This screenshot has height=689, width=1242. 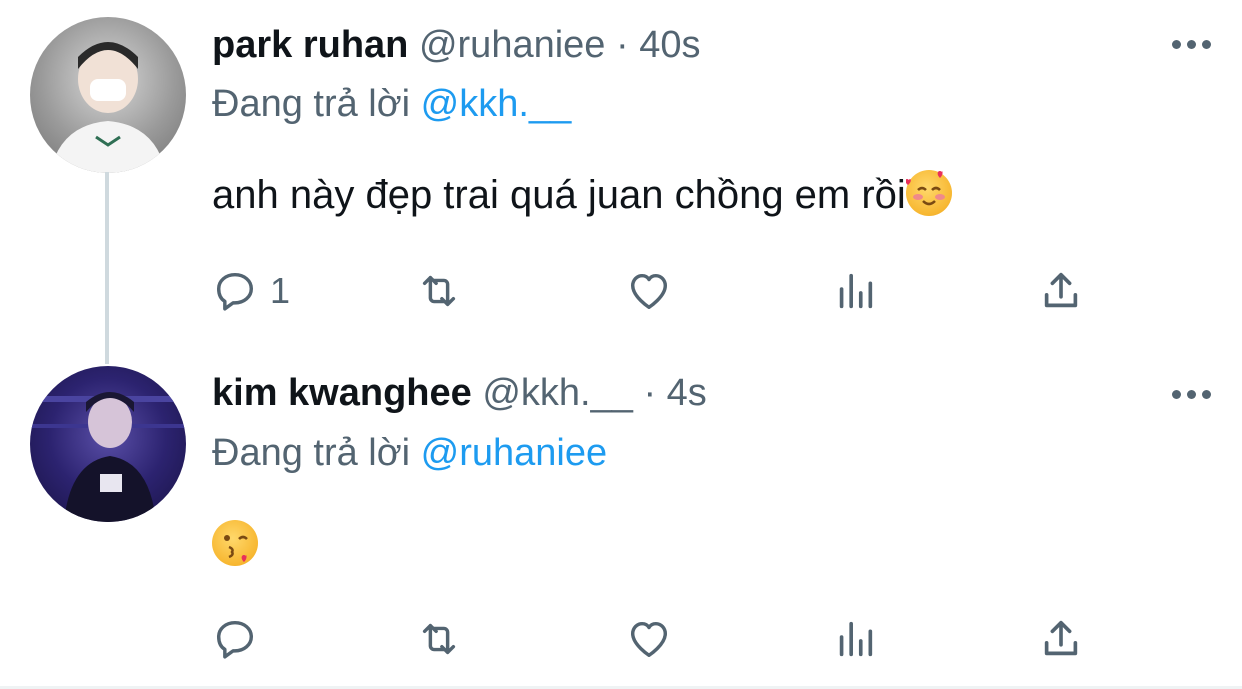 I want to click on thread-line, so click(x=107, y=268).